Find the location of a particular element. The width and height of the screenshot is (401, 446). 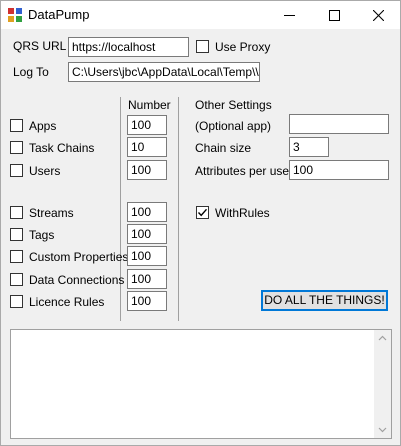

custom-properties-label: Custom Properties is located at coordinates (79, 257).